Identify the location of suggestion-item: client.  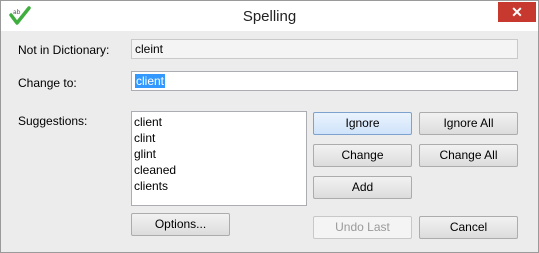
(219, 122).